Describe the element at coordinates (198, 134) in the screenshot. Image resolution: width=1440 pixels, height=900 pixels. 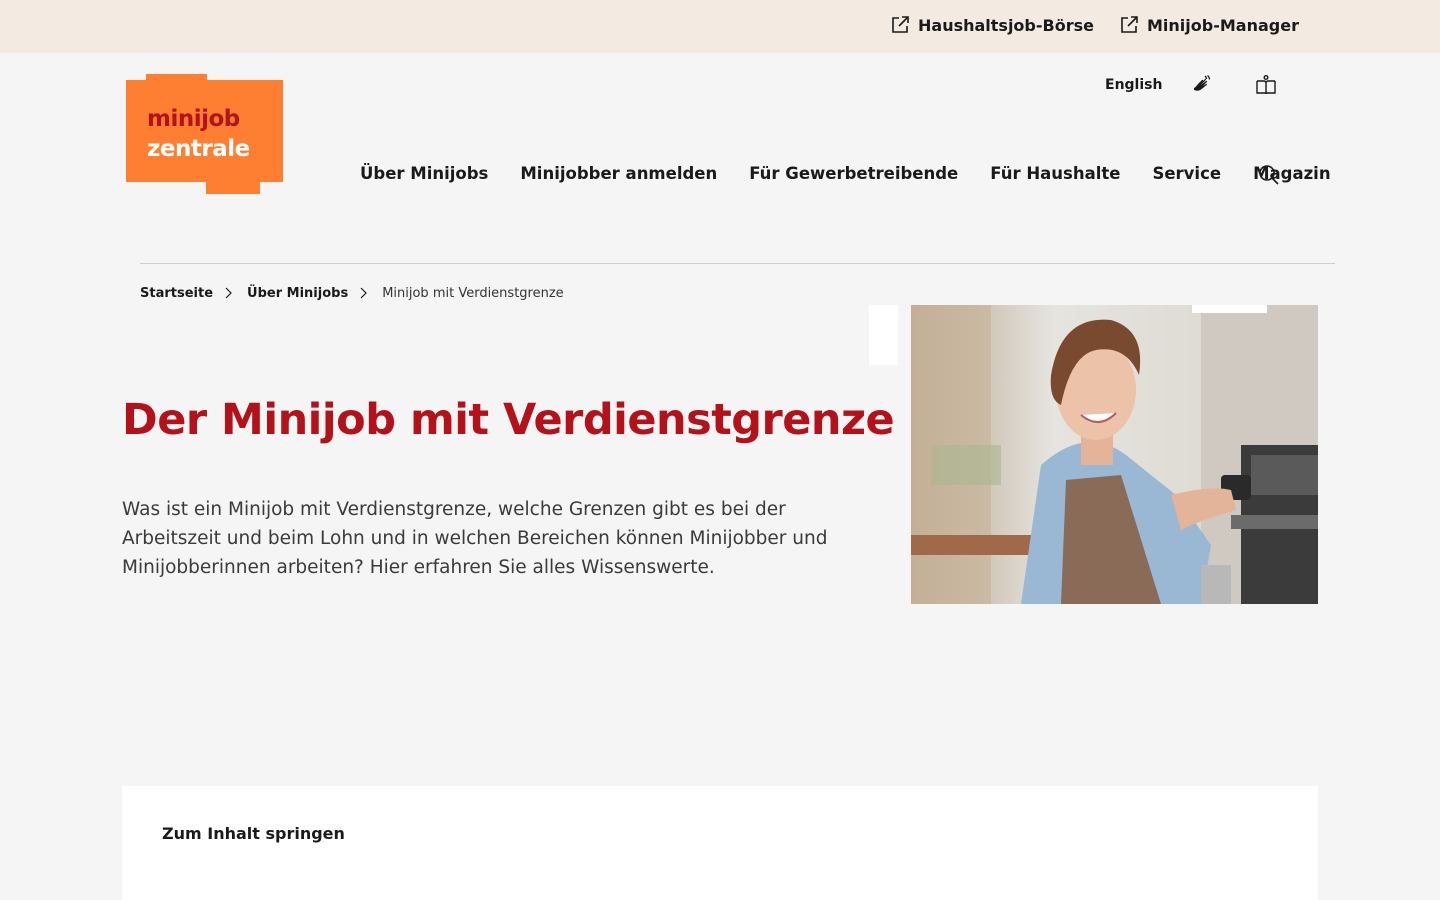
I see `logo-wordmark: minijob zentrale` at that location.